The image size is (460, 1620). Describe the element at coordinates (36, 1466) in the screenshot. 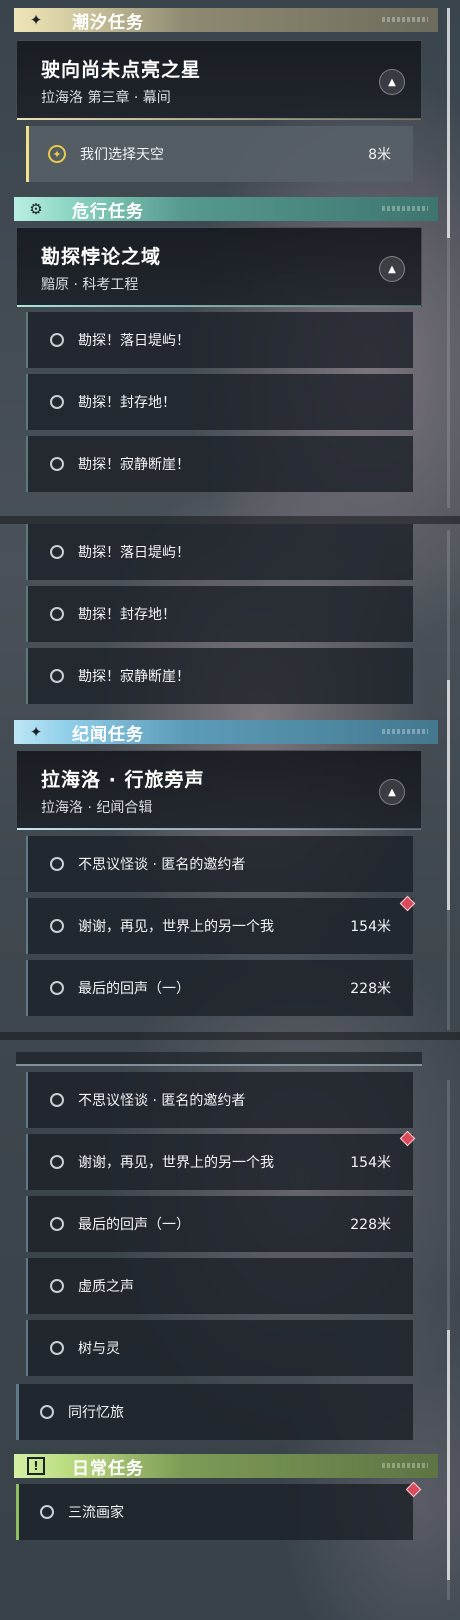

I see `exclamation-icon: !` at that location.